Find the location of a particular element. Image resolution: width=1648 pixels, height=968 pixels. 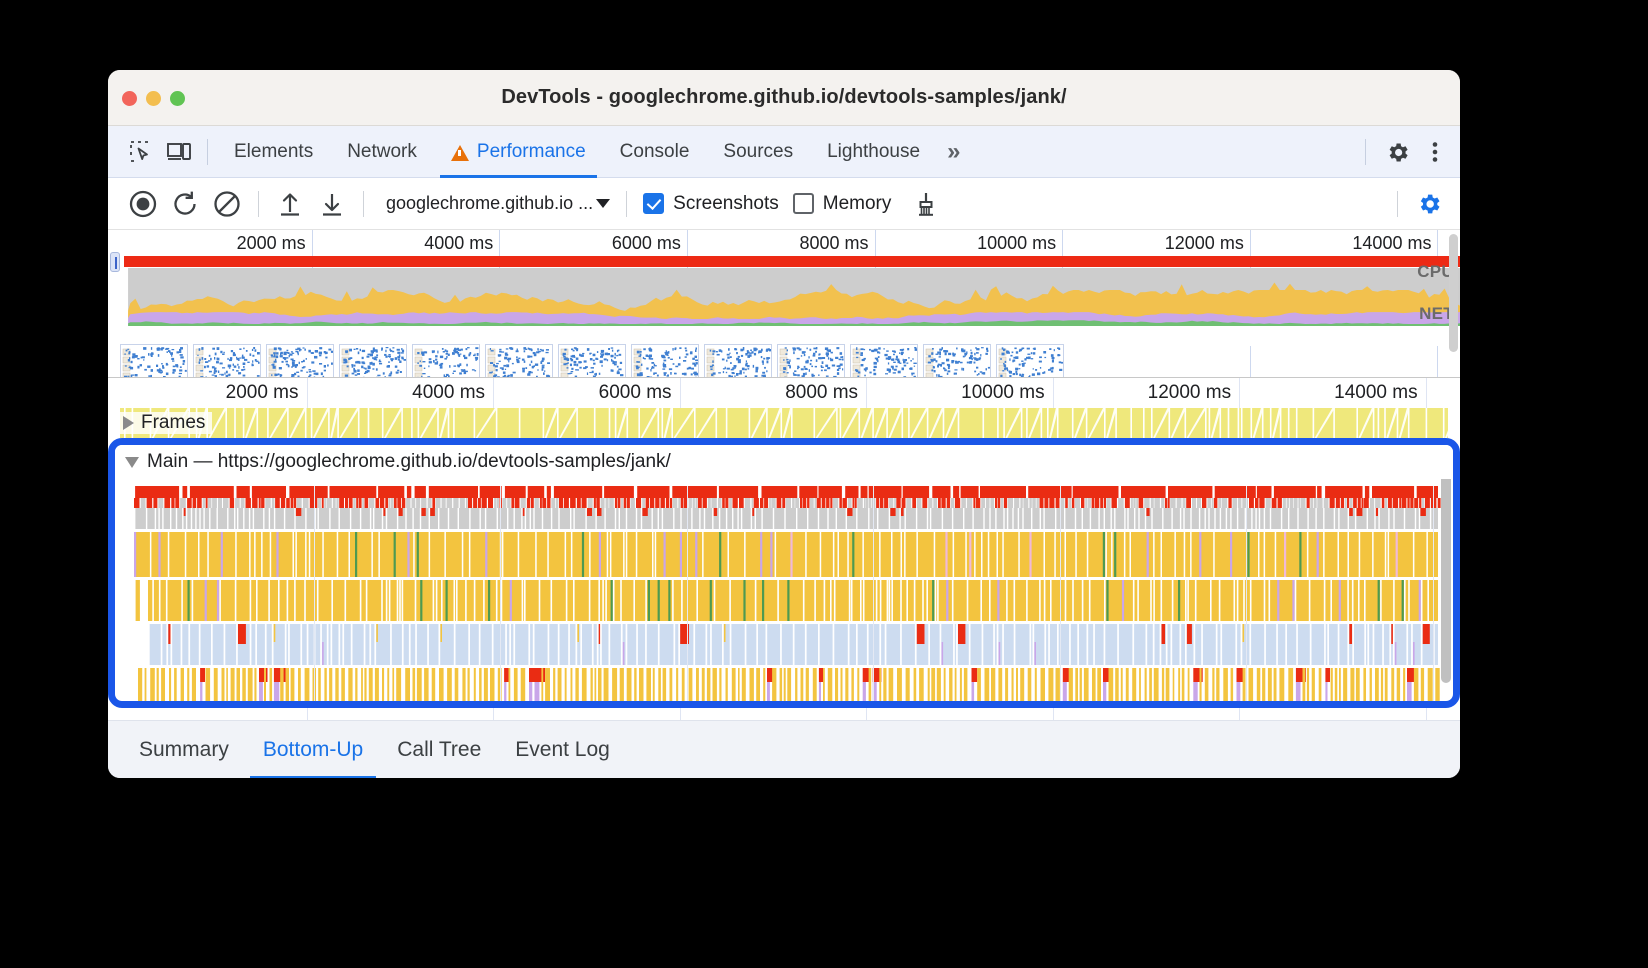

filmstrip is located at coordinates (790, 360).